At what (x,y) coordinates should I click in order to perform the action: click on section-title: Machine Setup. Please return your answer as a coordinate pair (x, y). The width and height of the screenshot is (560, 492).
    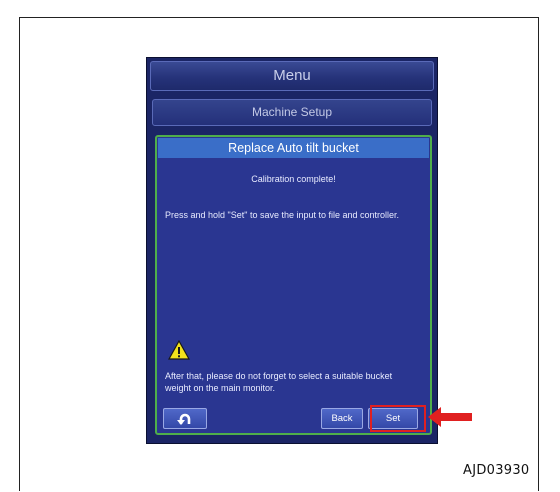
    Looking at the image, I should click on (292, 112).